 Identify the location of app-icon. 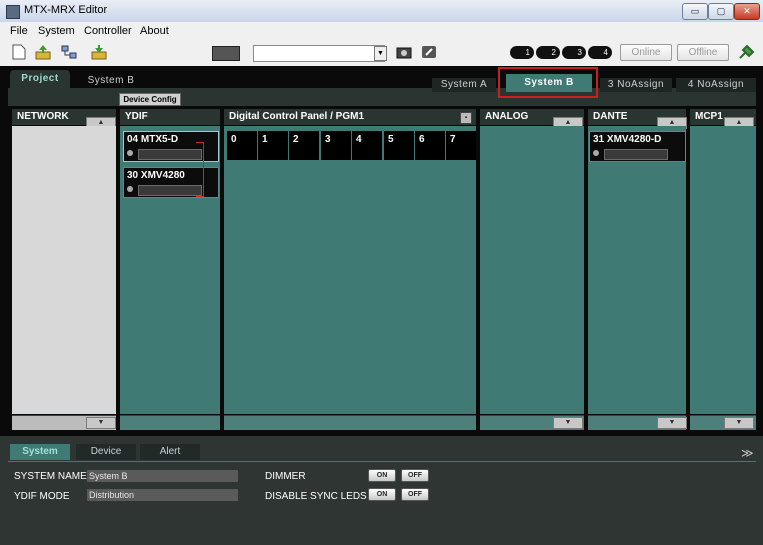
(13, 12).